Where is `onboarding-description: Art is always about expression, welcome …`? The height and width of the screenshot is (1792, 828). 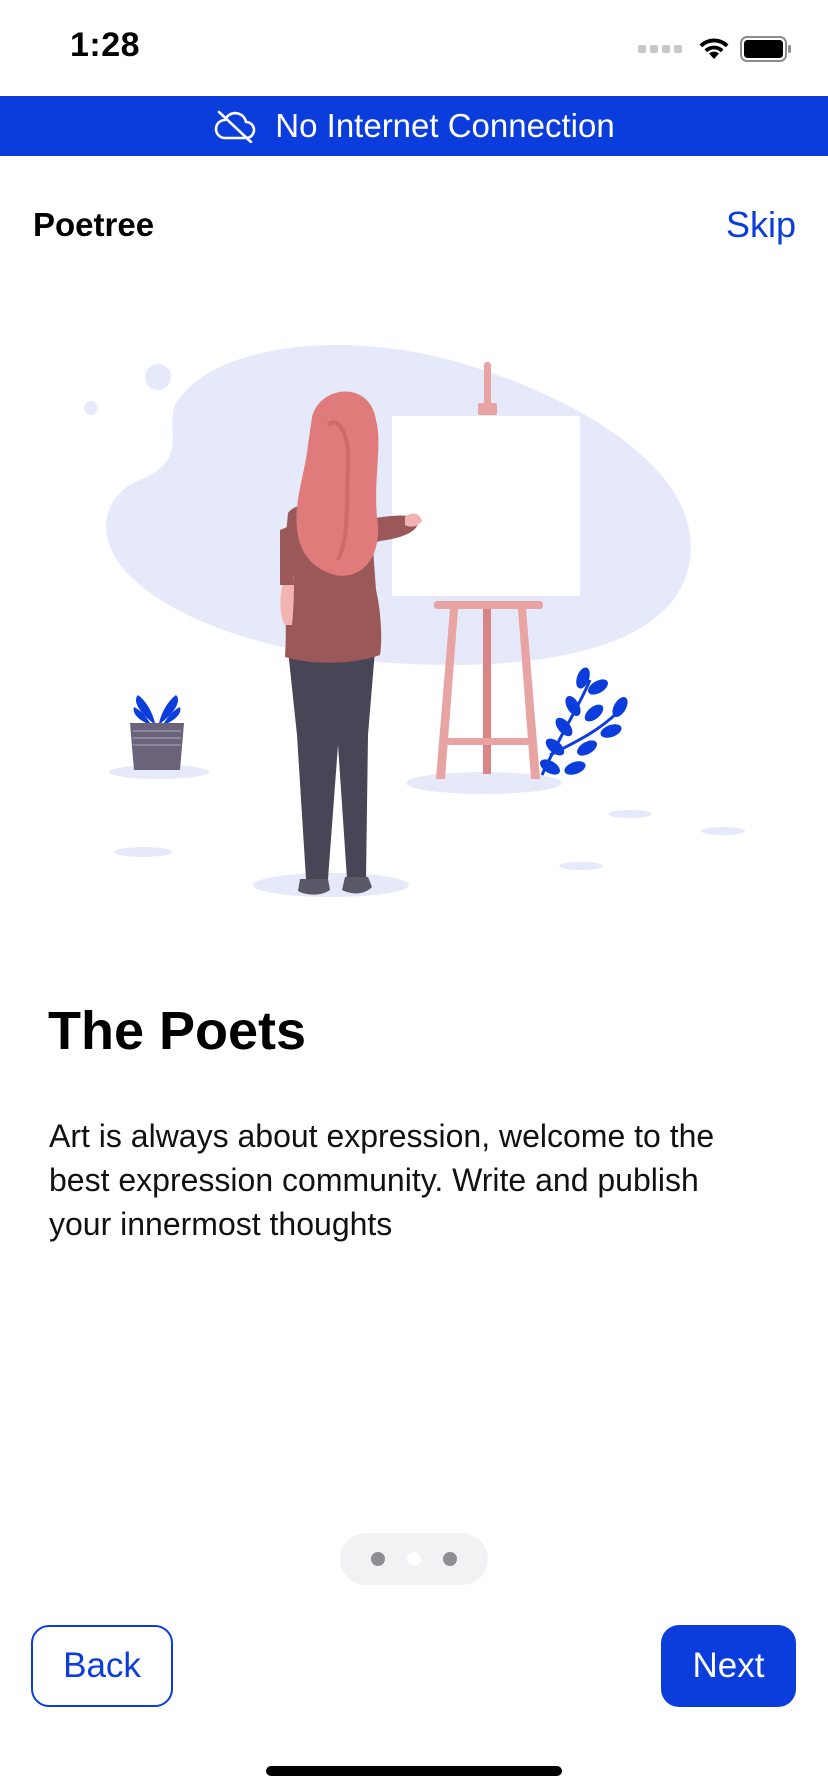 onboarding-description: Art is always about expression, welcome … is located at coordinates (382, 1180).